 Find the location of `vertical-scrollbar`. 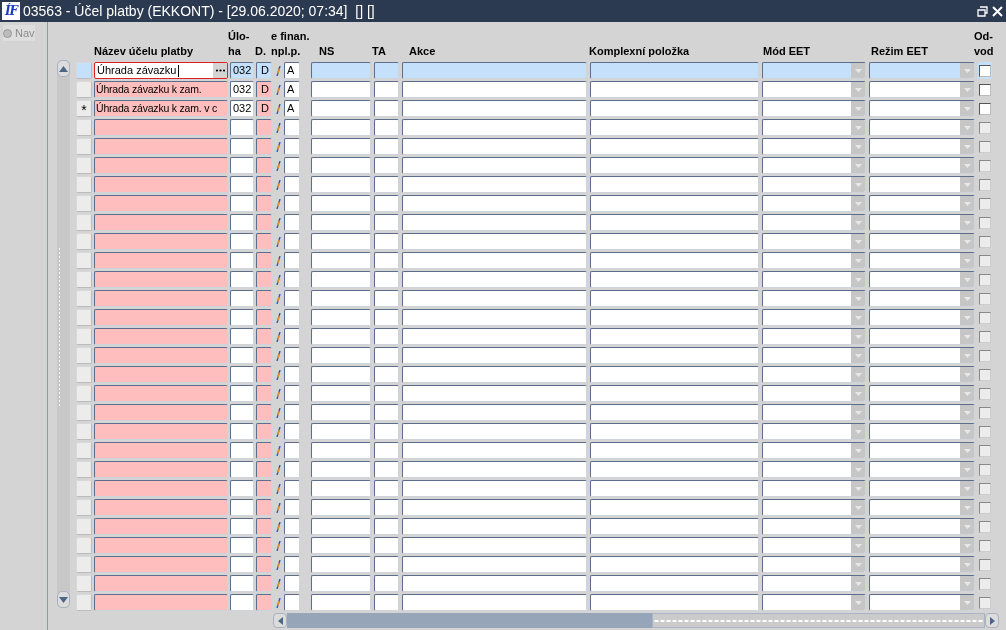

vertical-scrollbar is located at coordinates (63, 334).